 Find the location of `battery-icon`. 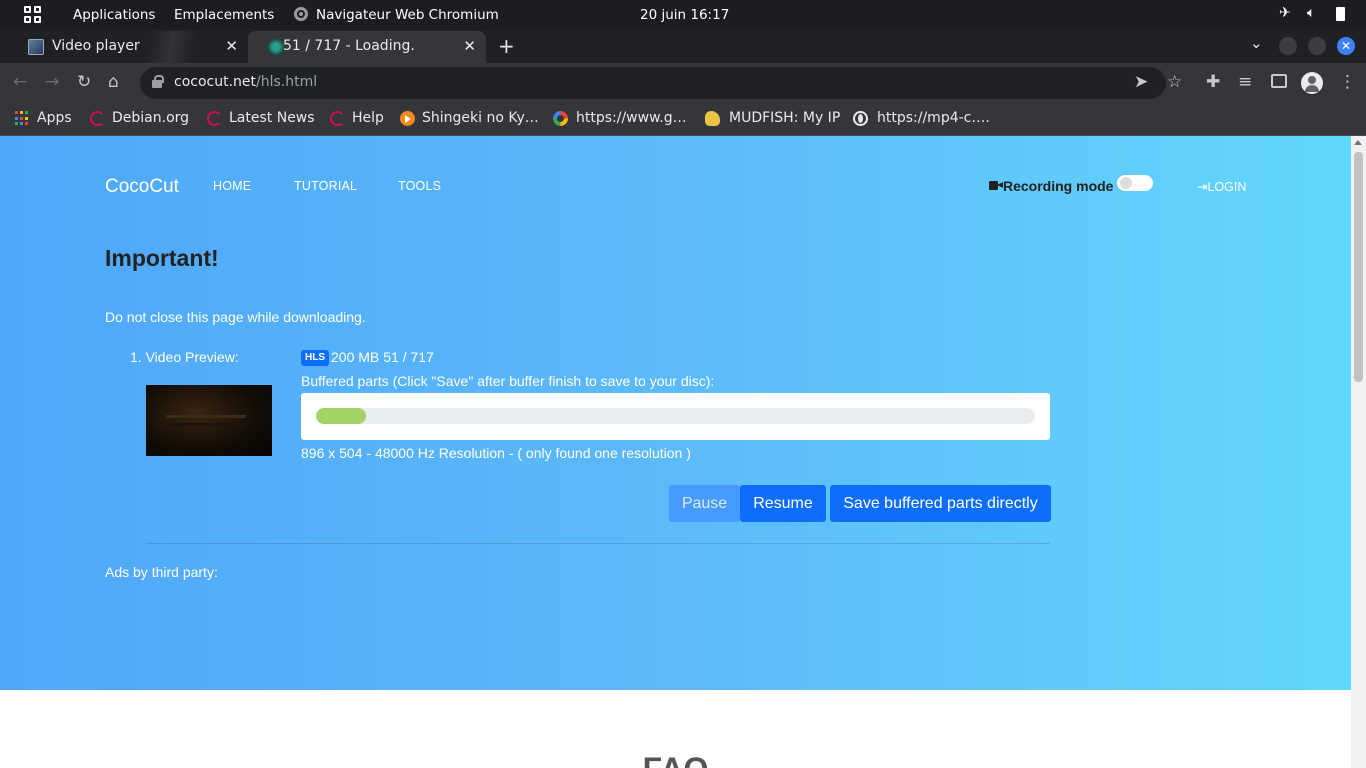

battery-icon is located at coordinates (1340, 14).